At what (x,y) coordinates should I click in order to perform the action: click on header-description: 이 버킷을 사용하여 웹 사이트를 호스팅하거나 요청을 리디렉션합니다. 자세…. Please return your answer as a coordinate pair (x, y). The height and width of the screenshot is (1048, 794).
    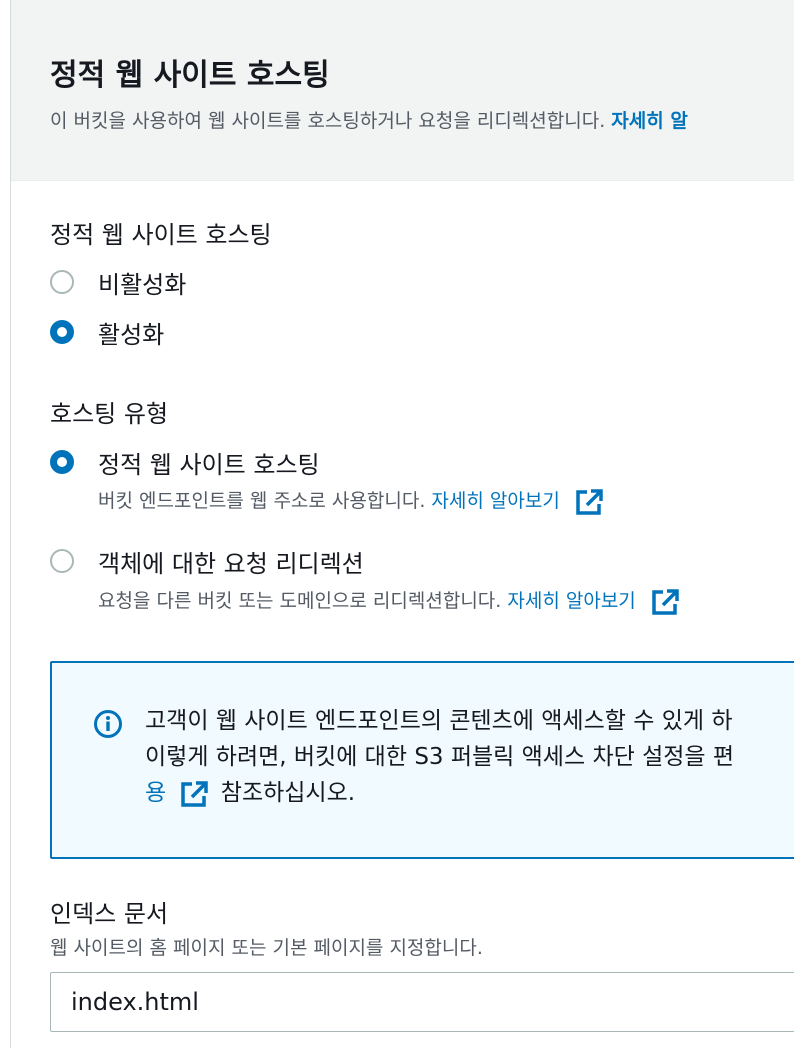
    Looking at the image, I should click on (369, 119).